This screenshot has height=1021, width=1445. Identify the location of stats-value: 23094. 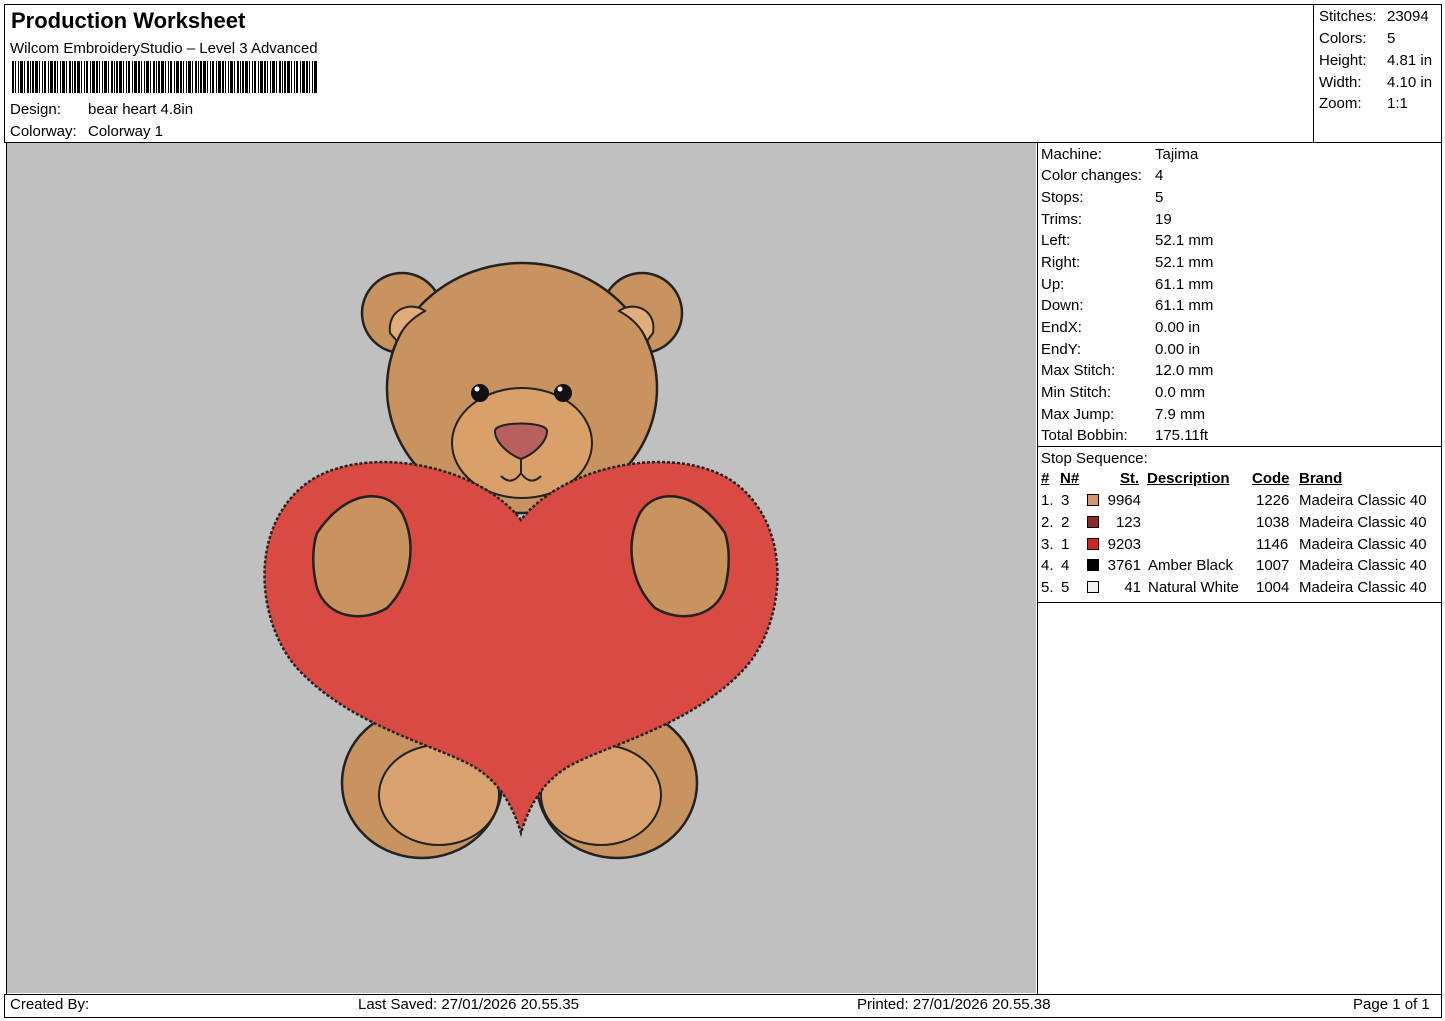
(1408, 16).